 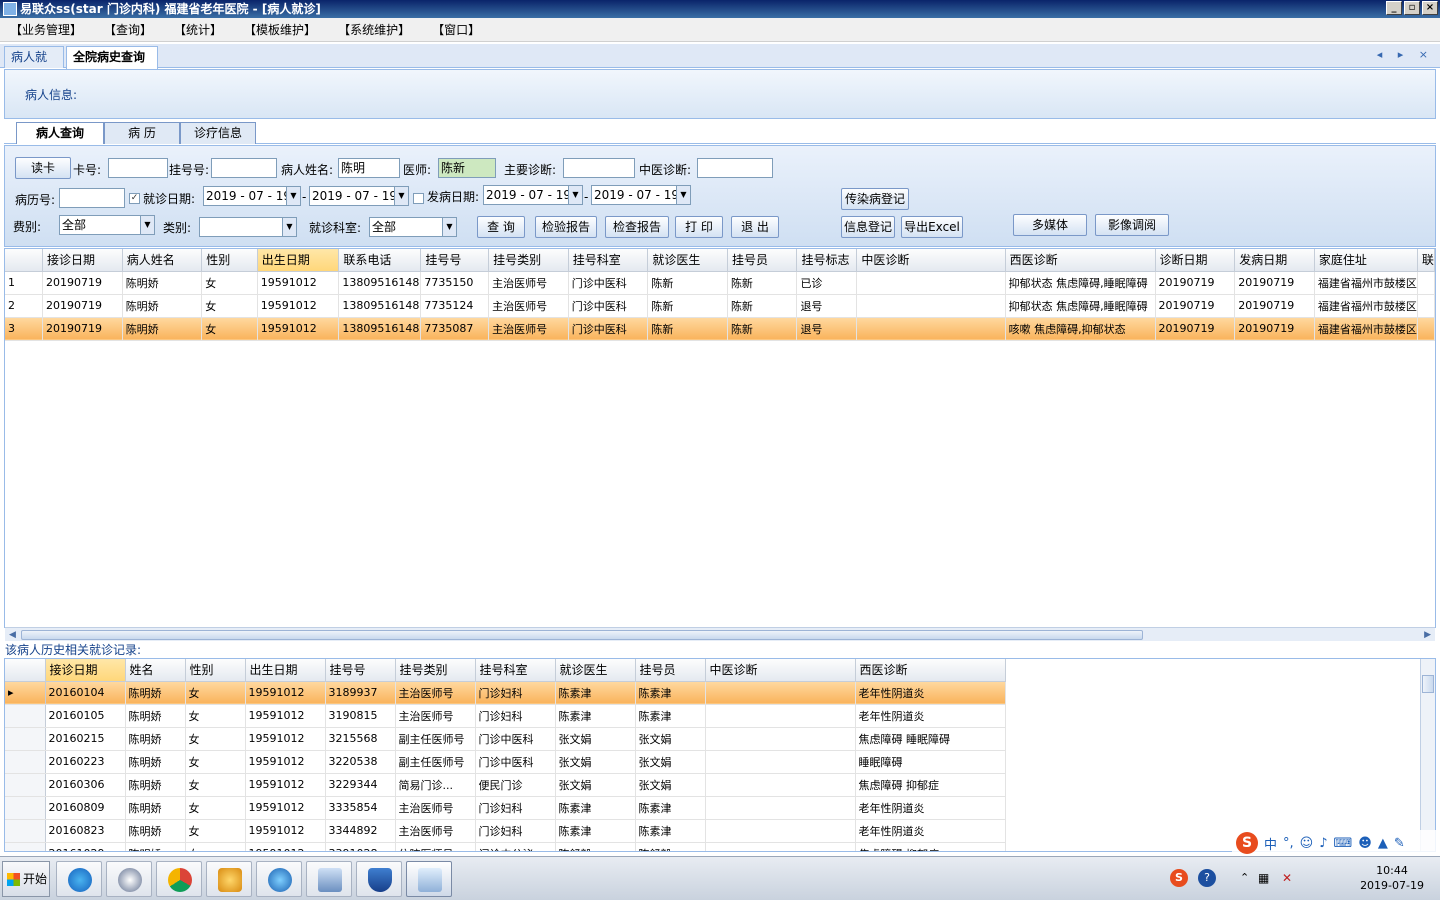 I want to click on close-button: ×, so click(x=1430, y=8).